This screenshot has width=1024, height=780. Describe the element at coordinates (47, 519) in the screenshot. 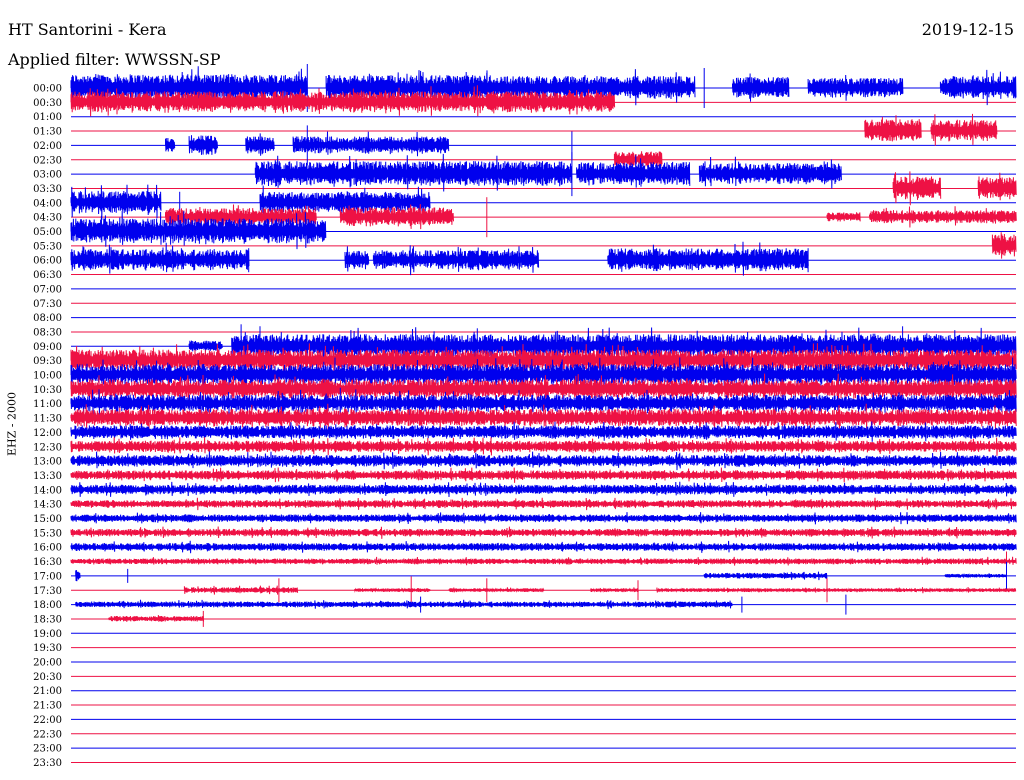

I see `row-time-label: 15:00` at that location.